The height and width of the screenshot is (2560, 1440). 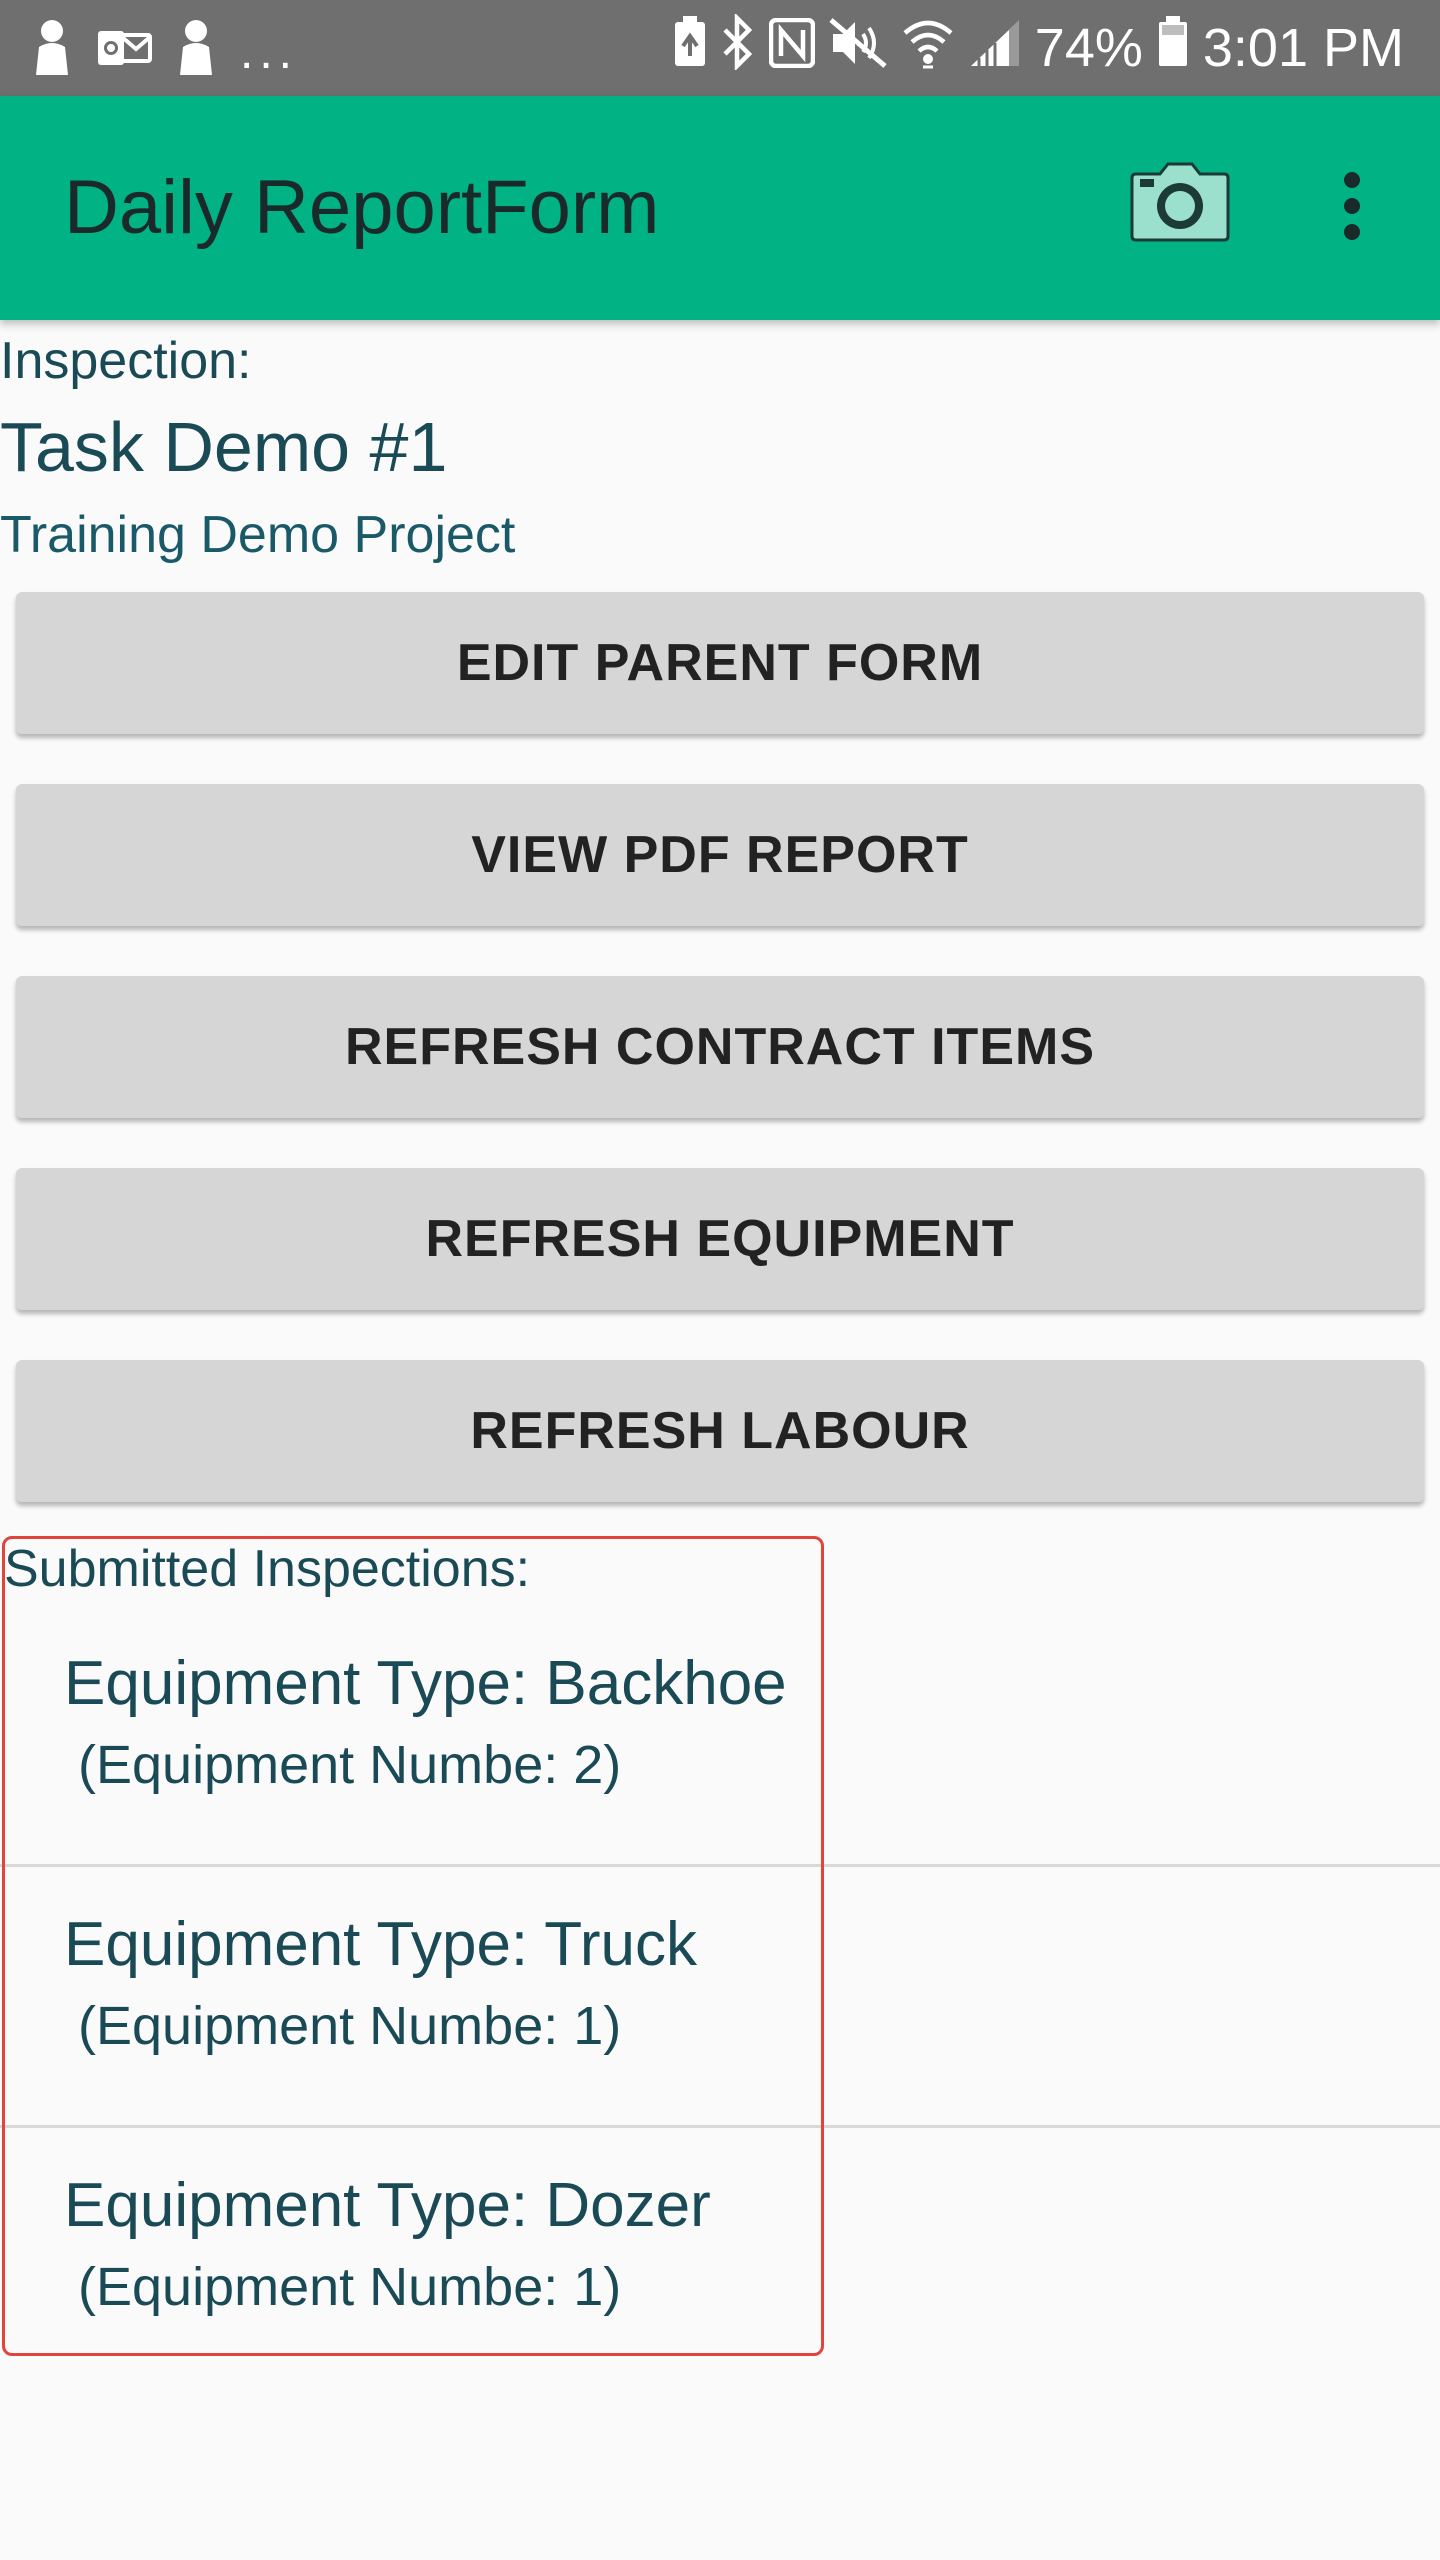 I want to click on equipment-type: Equipment Type: Dozer, so click(x=387, y=2205).